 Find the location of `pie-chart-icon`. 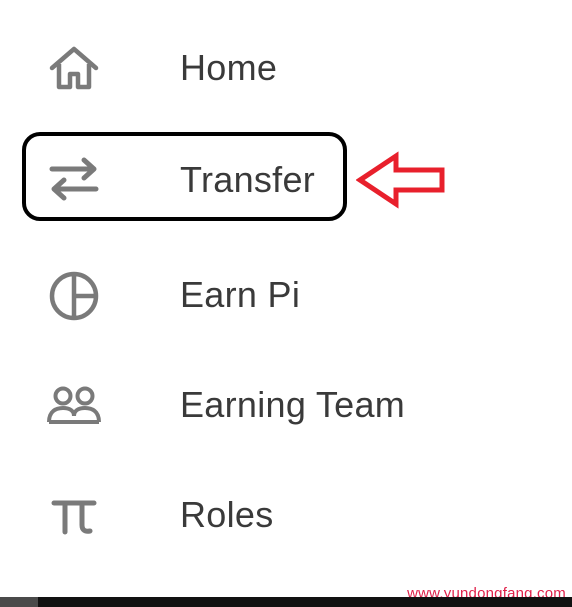

pie-chart-icon is located at coordinates (74, 296).